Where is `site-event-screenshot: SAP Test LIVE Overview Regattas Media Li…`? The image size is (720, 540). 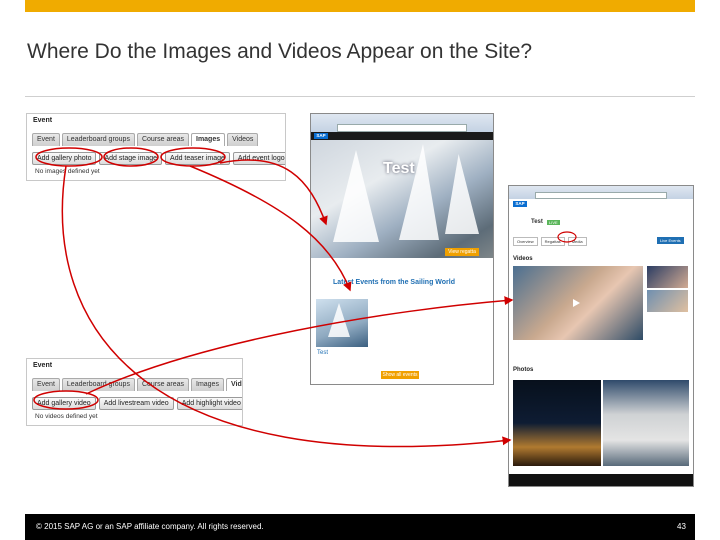 site-event-screenshot: SAP Test LIVE Overview Regattas Media Li… is located at coordinates (601, 336).